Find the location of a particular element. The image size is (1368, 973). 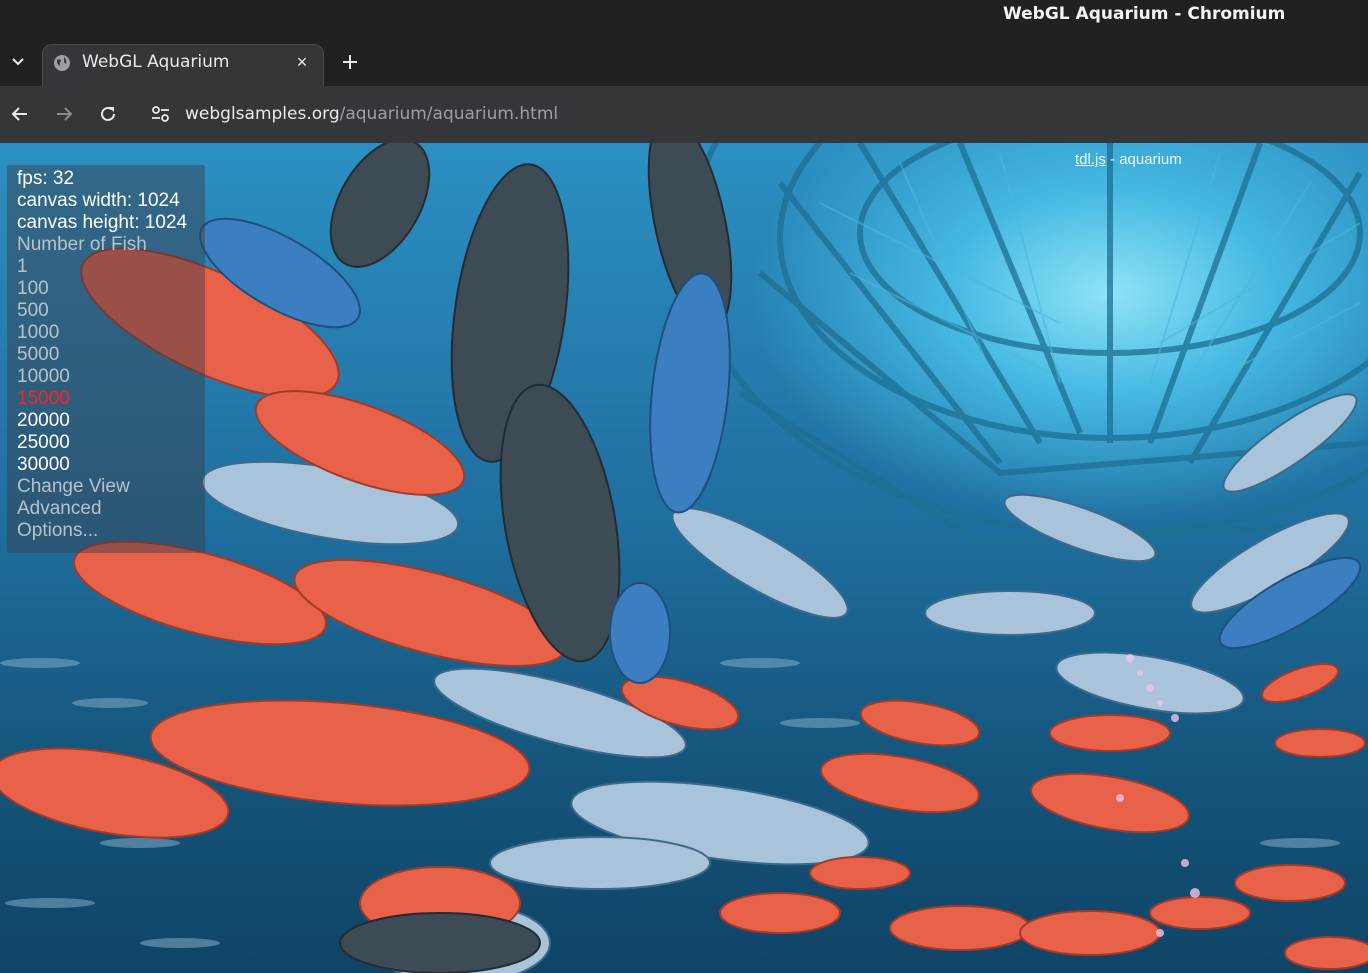

change-view-button: Change View is located at coordinates (73, 487).